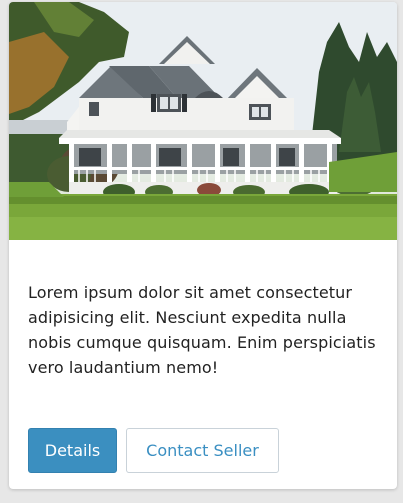 This screenshot has height=503, width=403. I want to click on contact-seller-button: Contact Seller, so click(202, 450).